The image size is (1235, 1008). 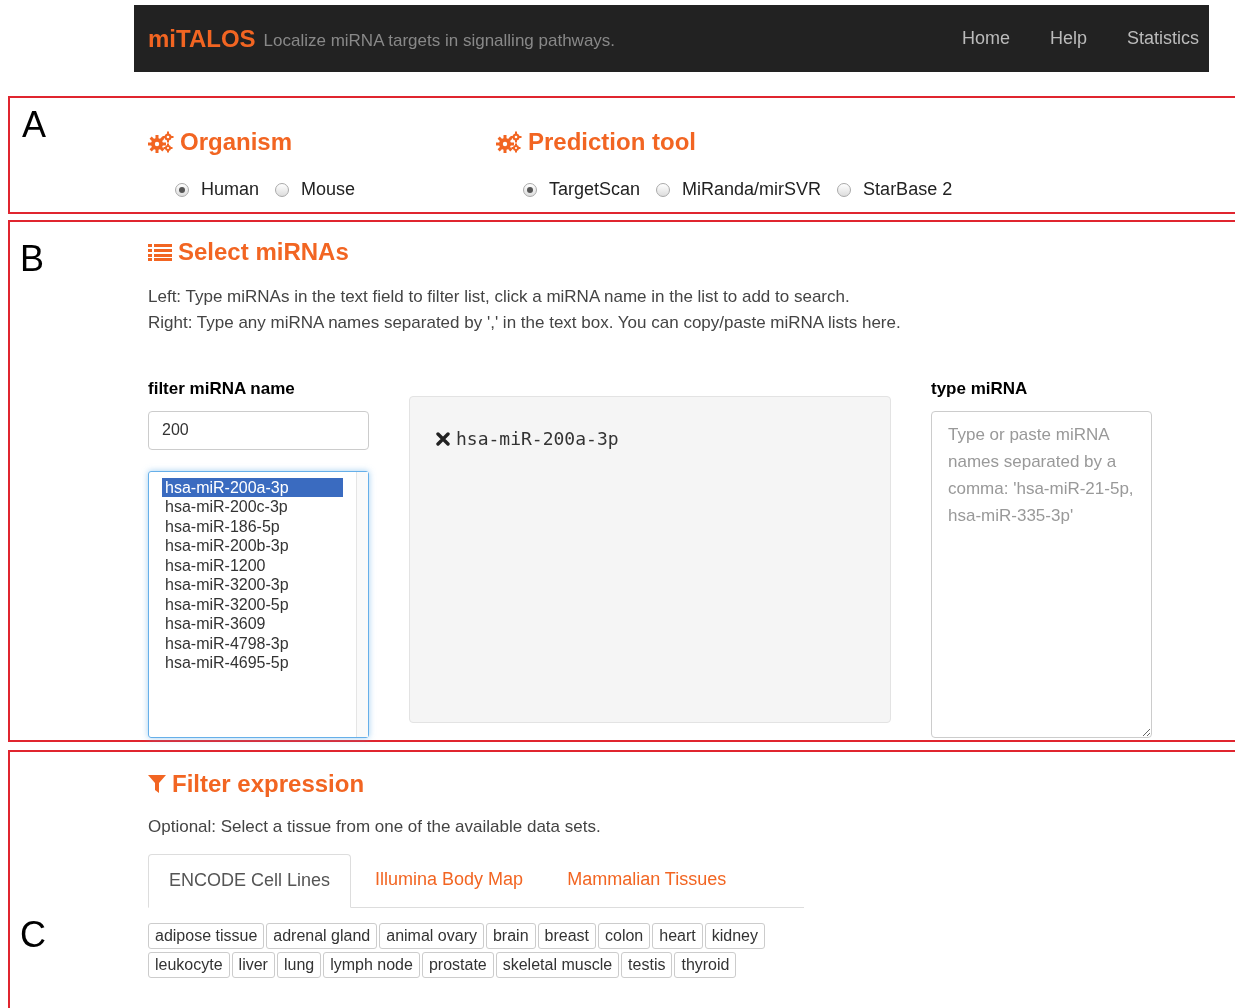 I want to click on list-option: hsa-miR-3200-3p, so click(x=252, y=585).